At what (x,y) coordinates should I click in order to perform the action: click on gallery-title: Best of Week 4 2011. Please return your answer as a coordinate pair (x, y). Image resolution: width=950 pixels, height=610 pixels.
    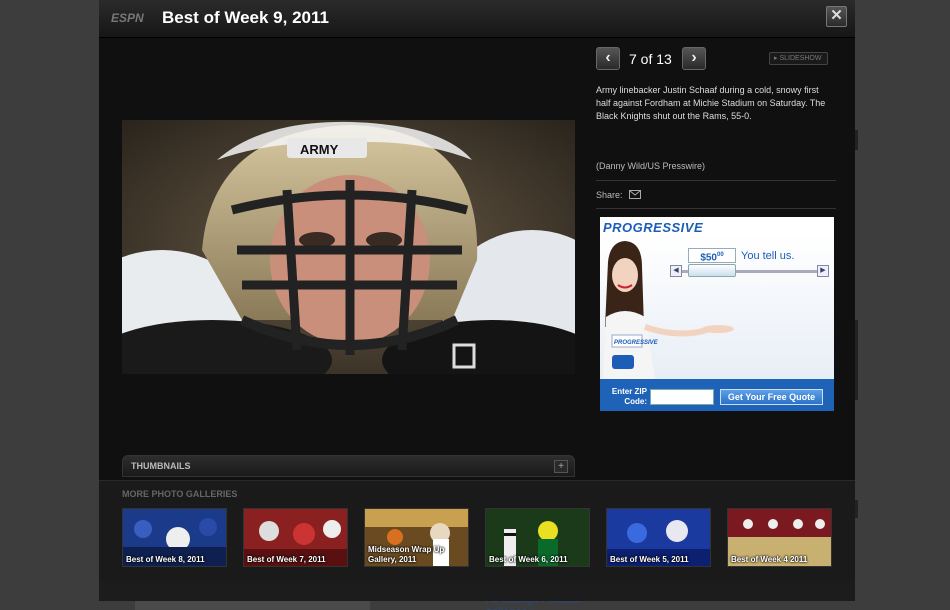
    Looking at the image, I should click on (769, 559).